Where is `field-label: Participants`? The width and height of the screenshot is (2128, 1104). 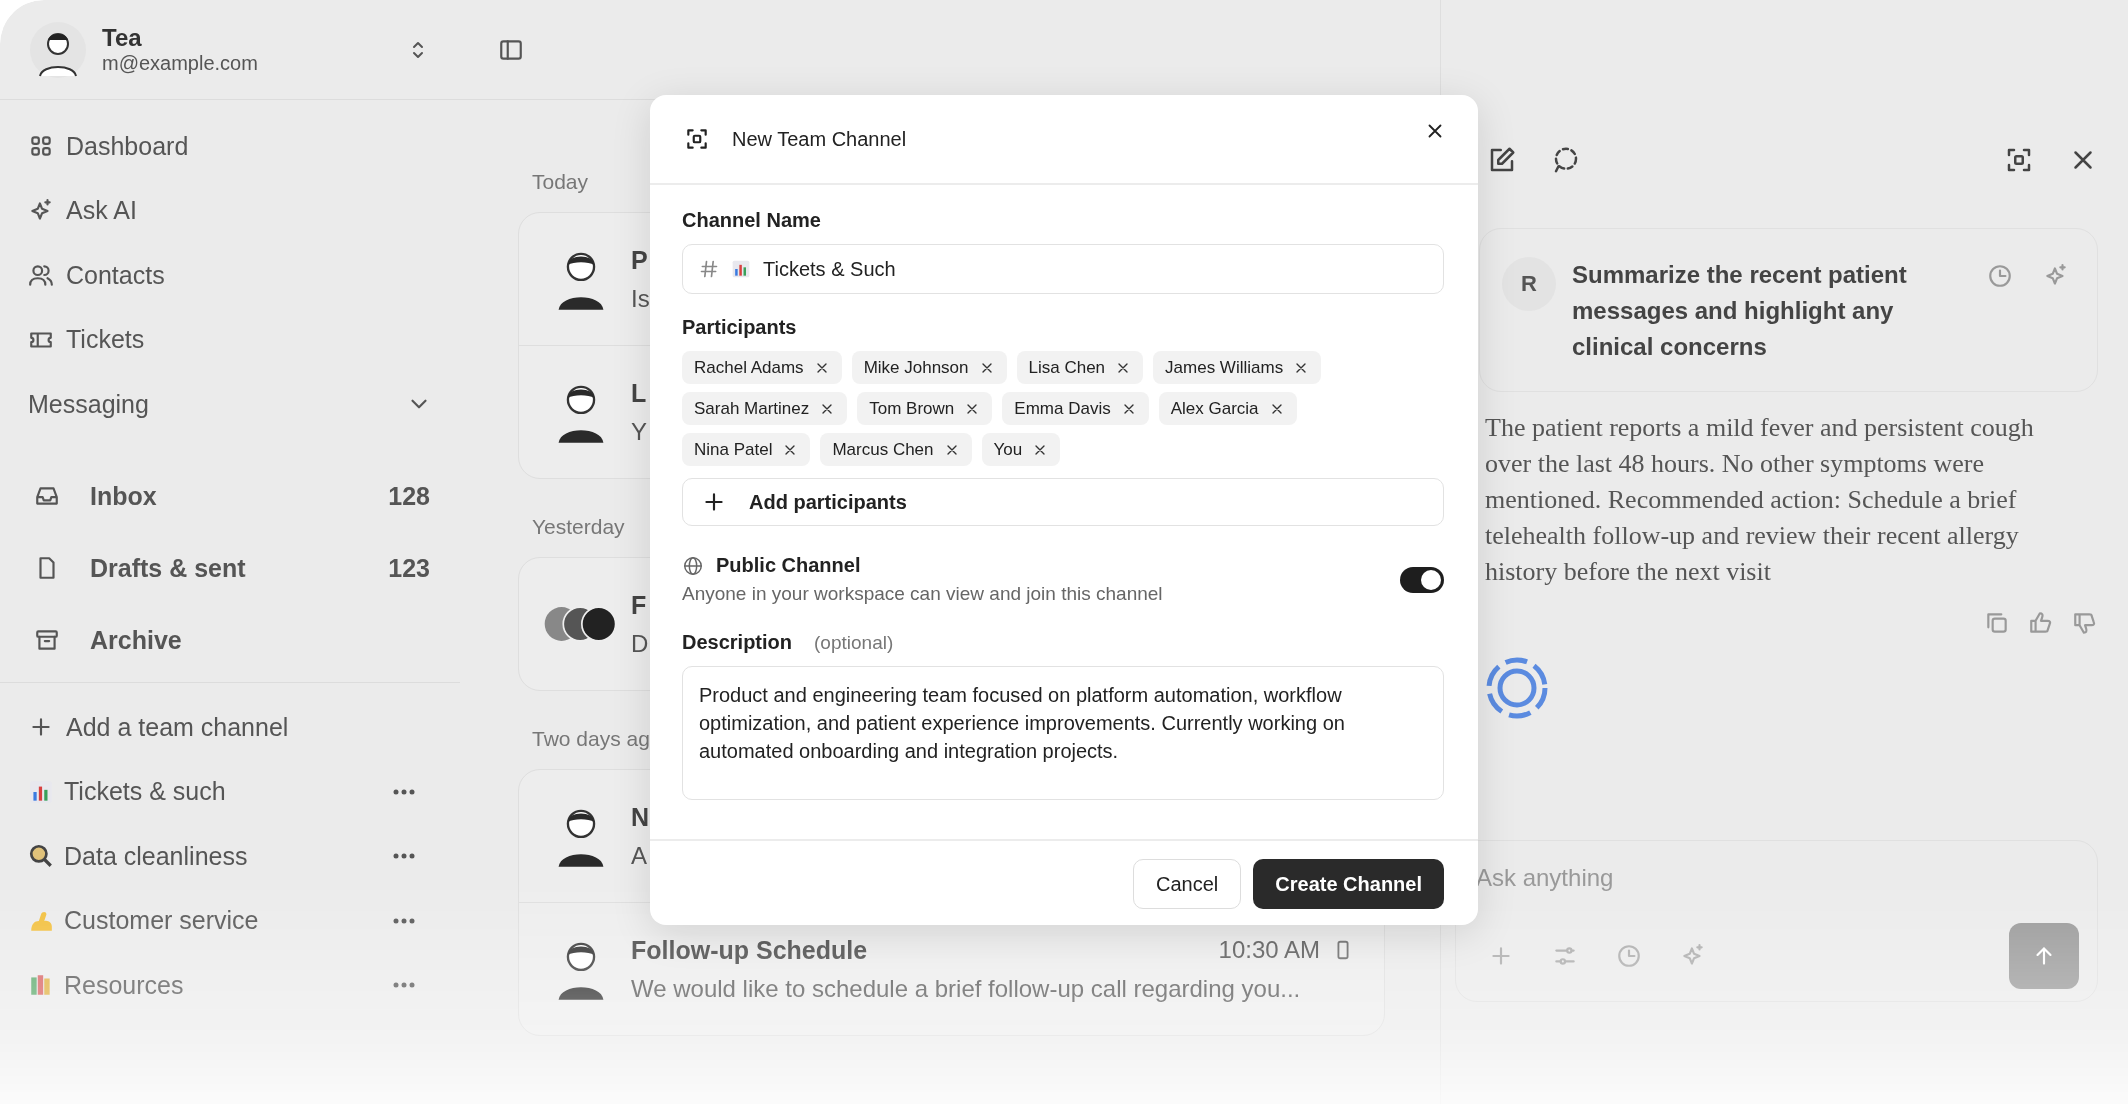
field-label: Participants is located at coordinates (740, 327).